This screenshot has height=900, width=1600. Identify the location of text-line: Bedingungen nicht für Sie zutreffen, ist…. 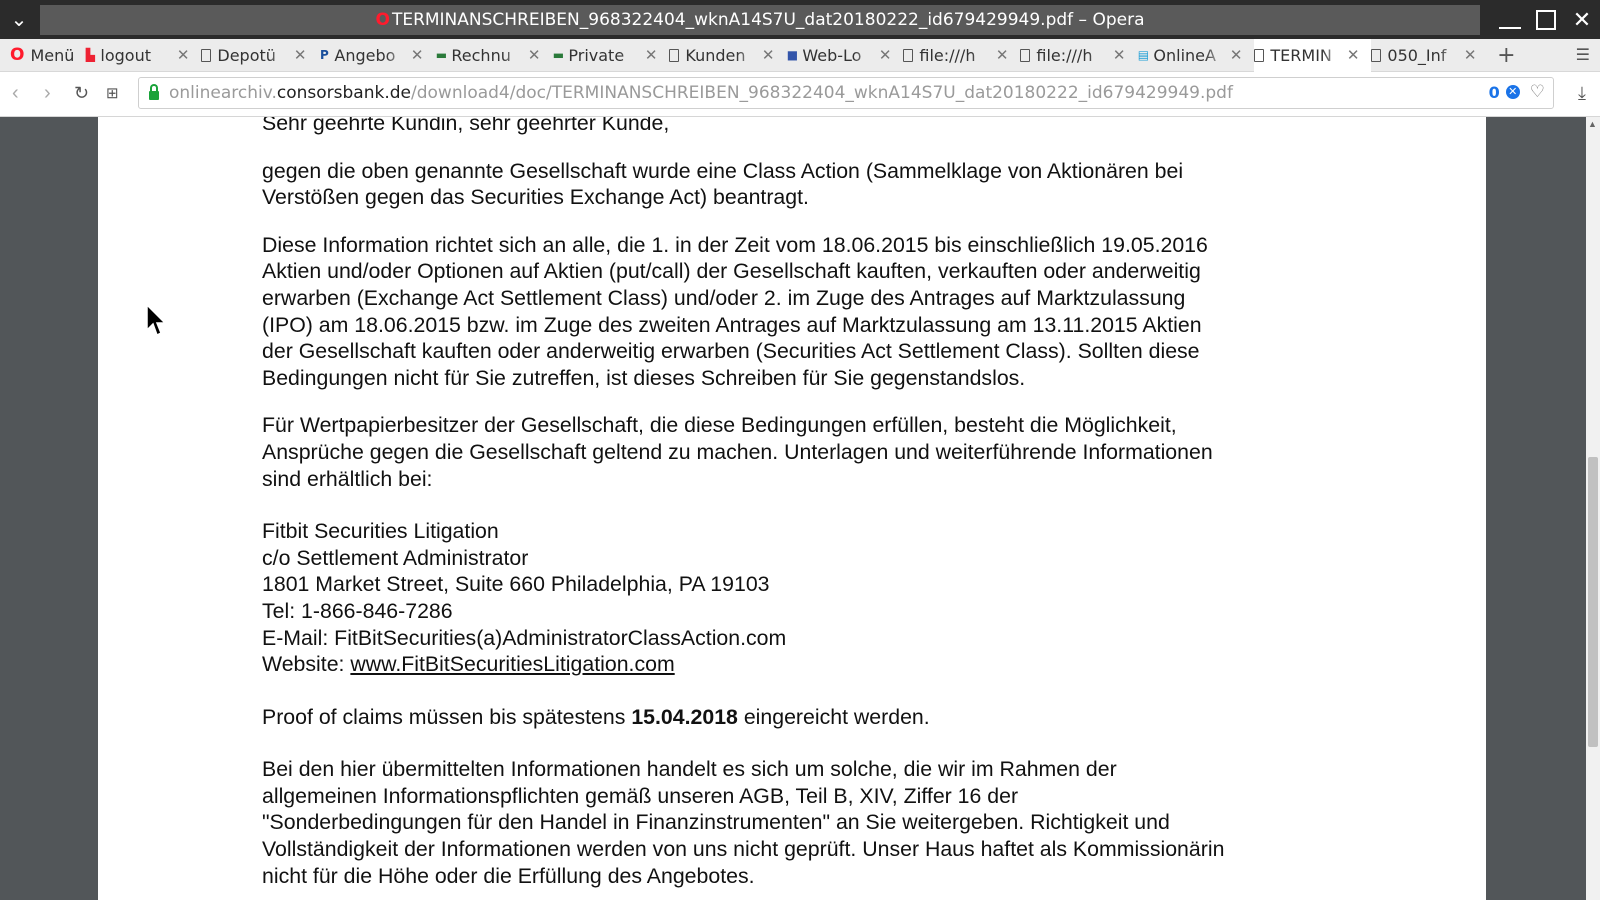
(644, 377).